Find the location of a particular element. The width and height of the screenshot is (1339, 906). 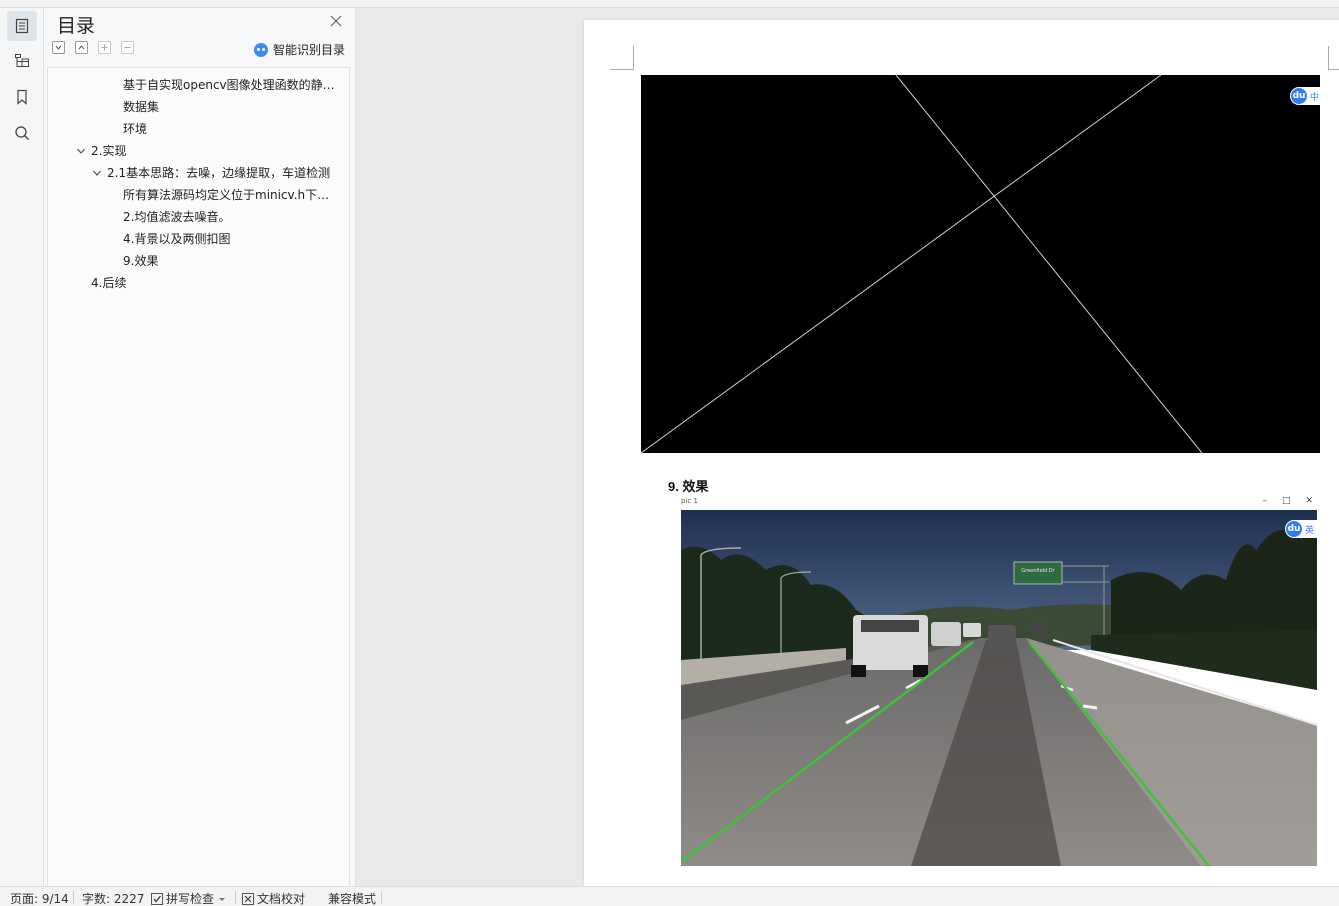

toc-item: 数据集 is located at coordinates (232, 107).